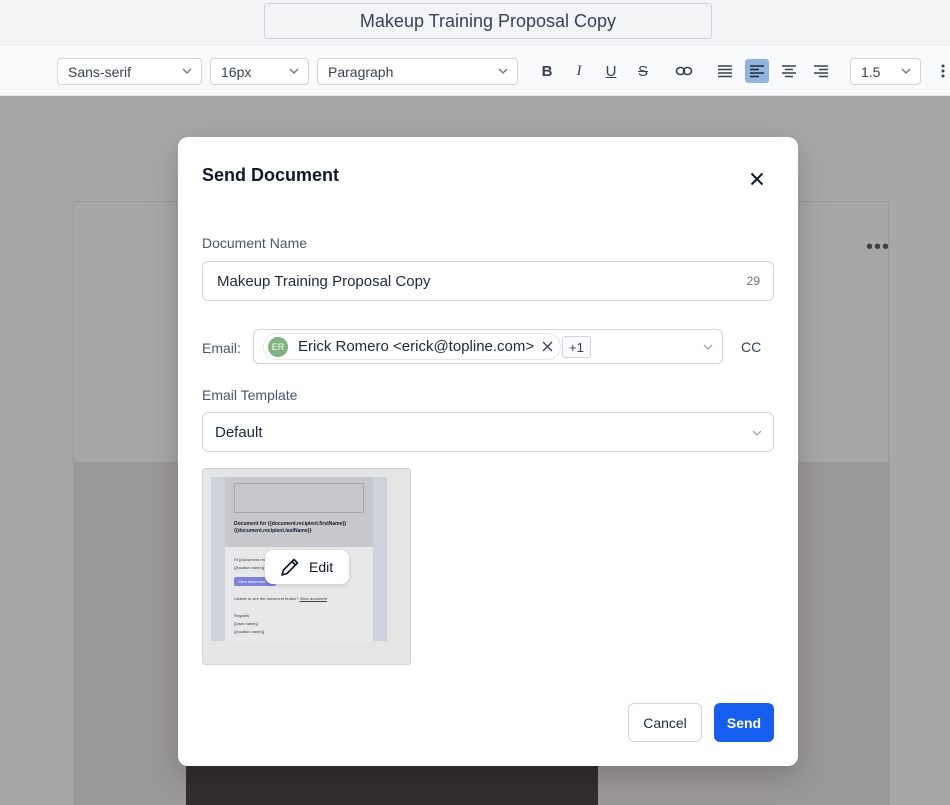  Describe the element at coordinates (278, 346) in the screenshot. I see `avatar: ER` at that location.